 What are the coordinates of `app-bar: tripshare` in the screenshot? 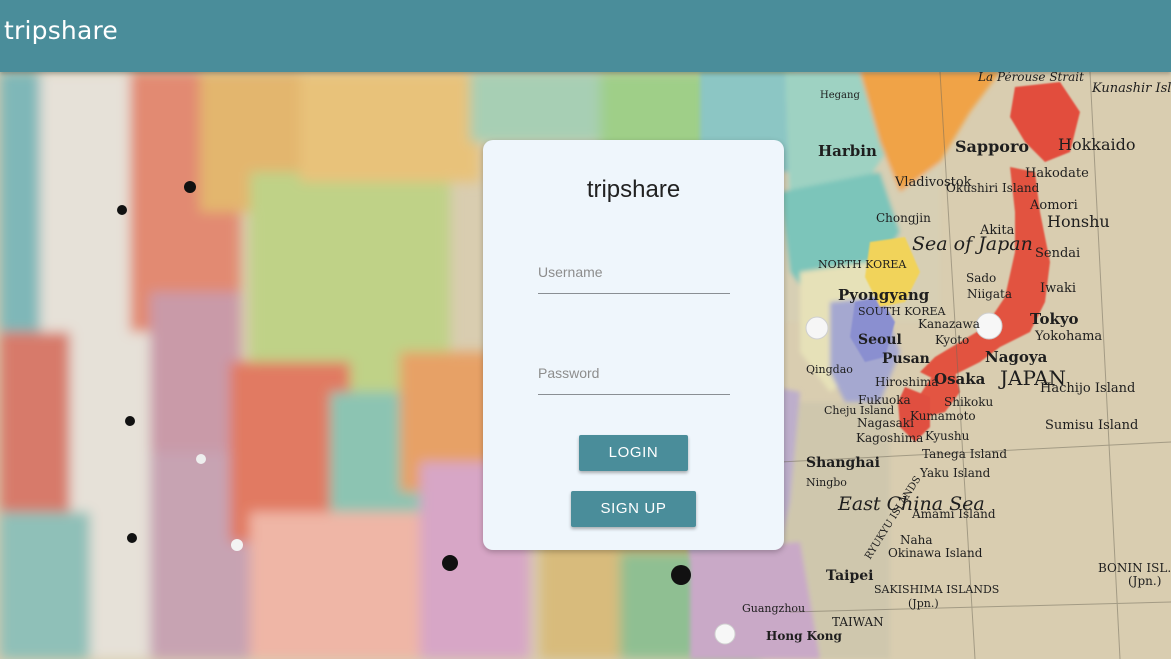 It's located at (585, 36).